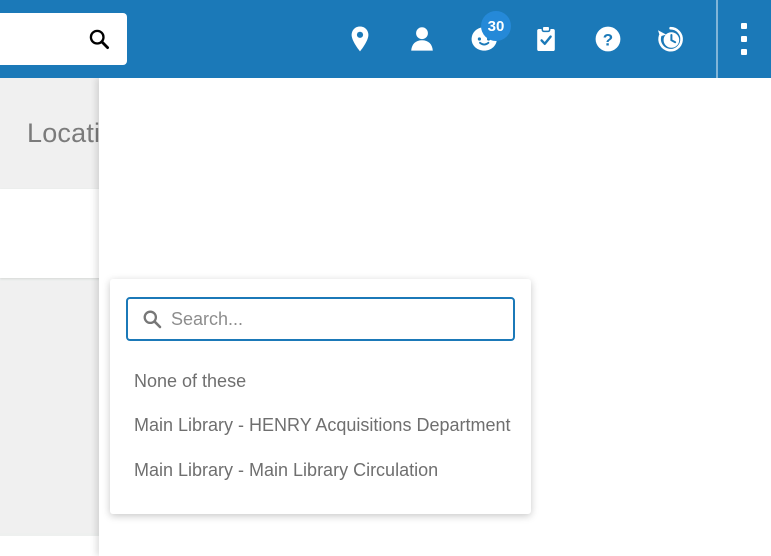 The width and height of the screenshot is (771, 556). I want to click on background-panel-middle, so click(52, 233).